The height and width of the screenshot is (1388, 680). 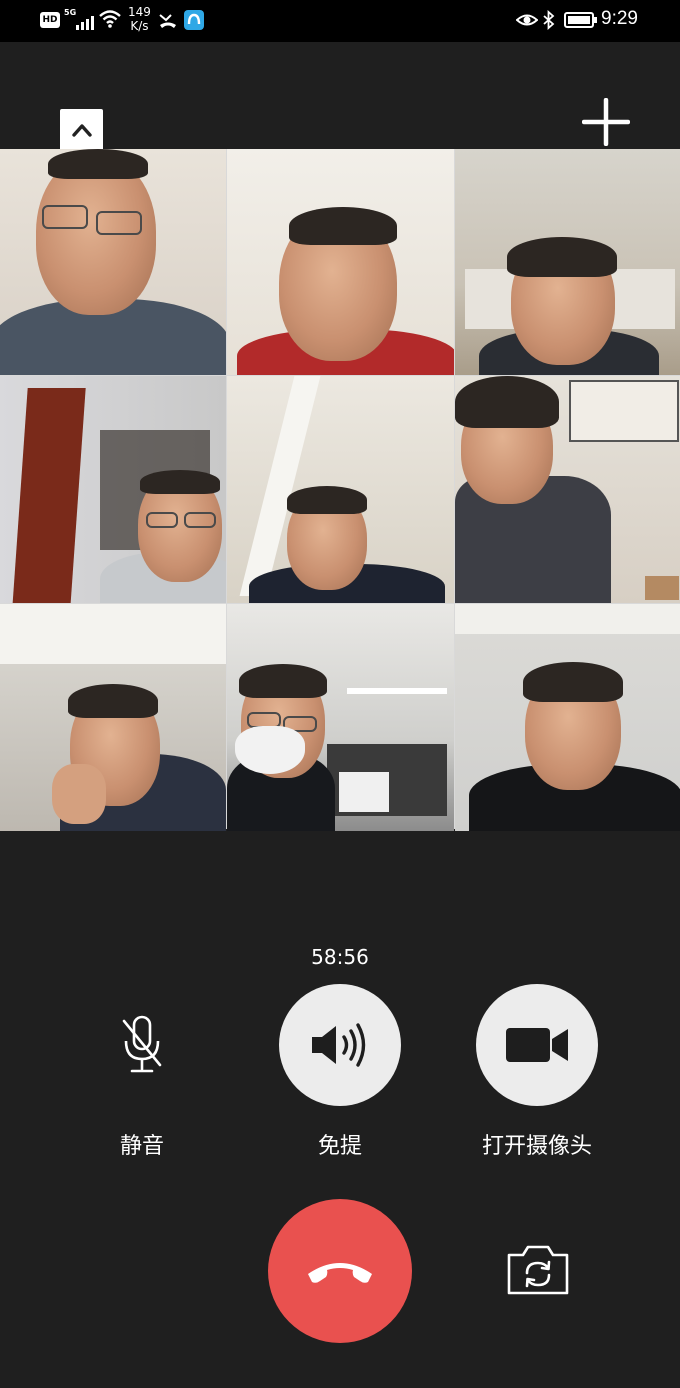 I want to click on camera-button: 打开摄像头, so click(x=537, y=1072).